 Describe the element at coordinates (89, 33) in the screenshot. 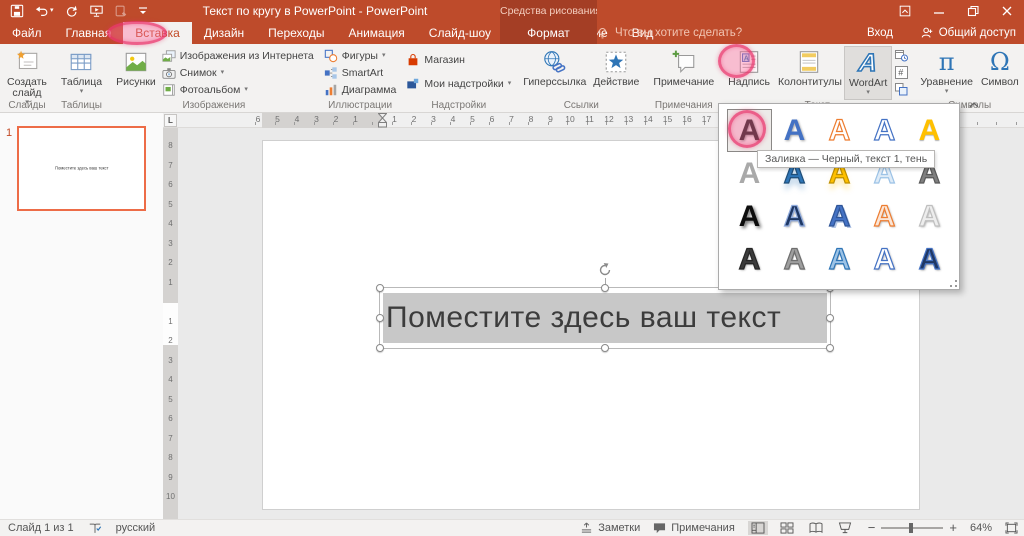

I see `tab-1: Главная` at that location.